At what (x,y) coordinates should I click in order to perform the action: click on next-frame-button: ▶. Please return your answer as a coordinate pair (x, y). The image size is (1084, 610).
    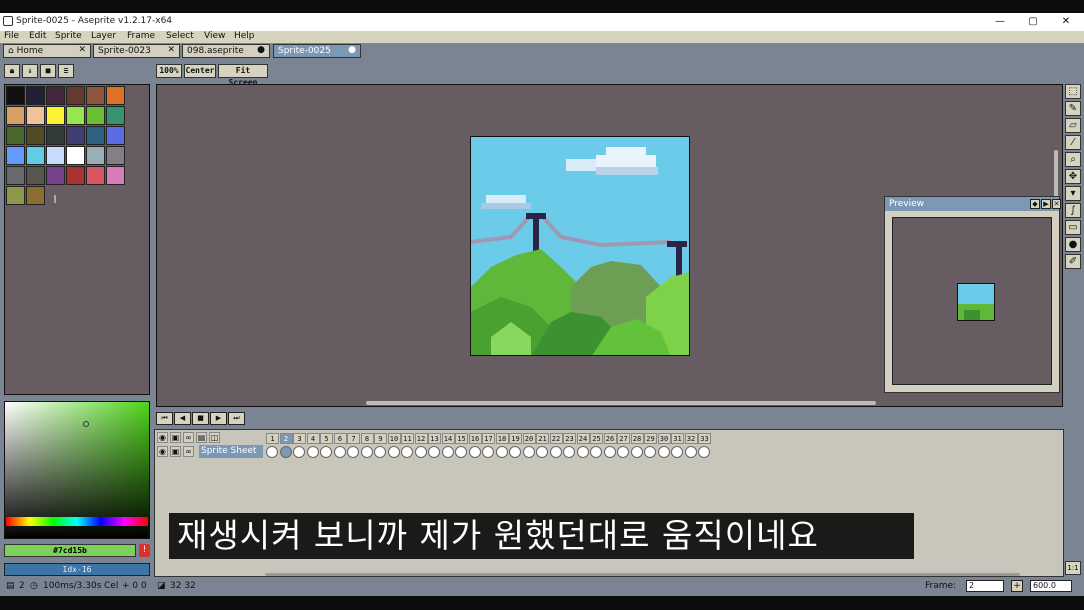
    Looking at the image, I should click on (218, 418).